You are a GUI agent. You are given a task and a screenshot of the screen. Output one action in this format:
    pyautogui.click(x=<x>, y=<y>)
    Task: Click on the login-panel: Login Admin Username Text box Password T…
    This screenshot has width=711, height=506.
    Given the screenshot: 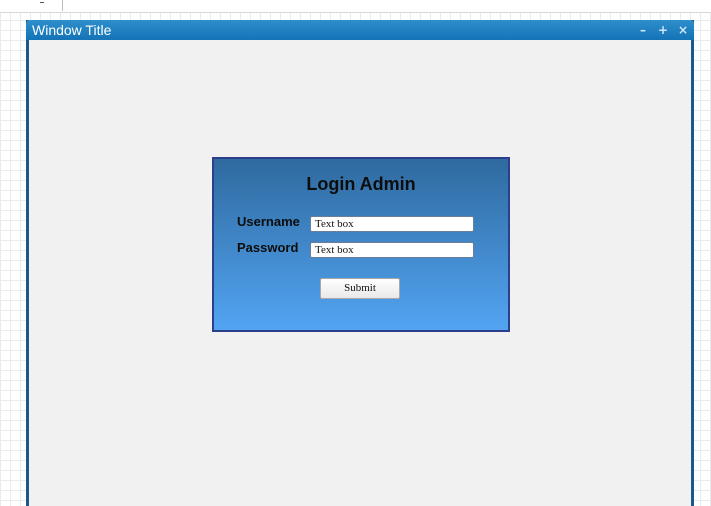 What is the action you would take?
    pyautogui.click(x=361, y=244)
    